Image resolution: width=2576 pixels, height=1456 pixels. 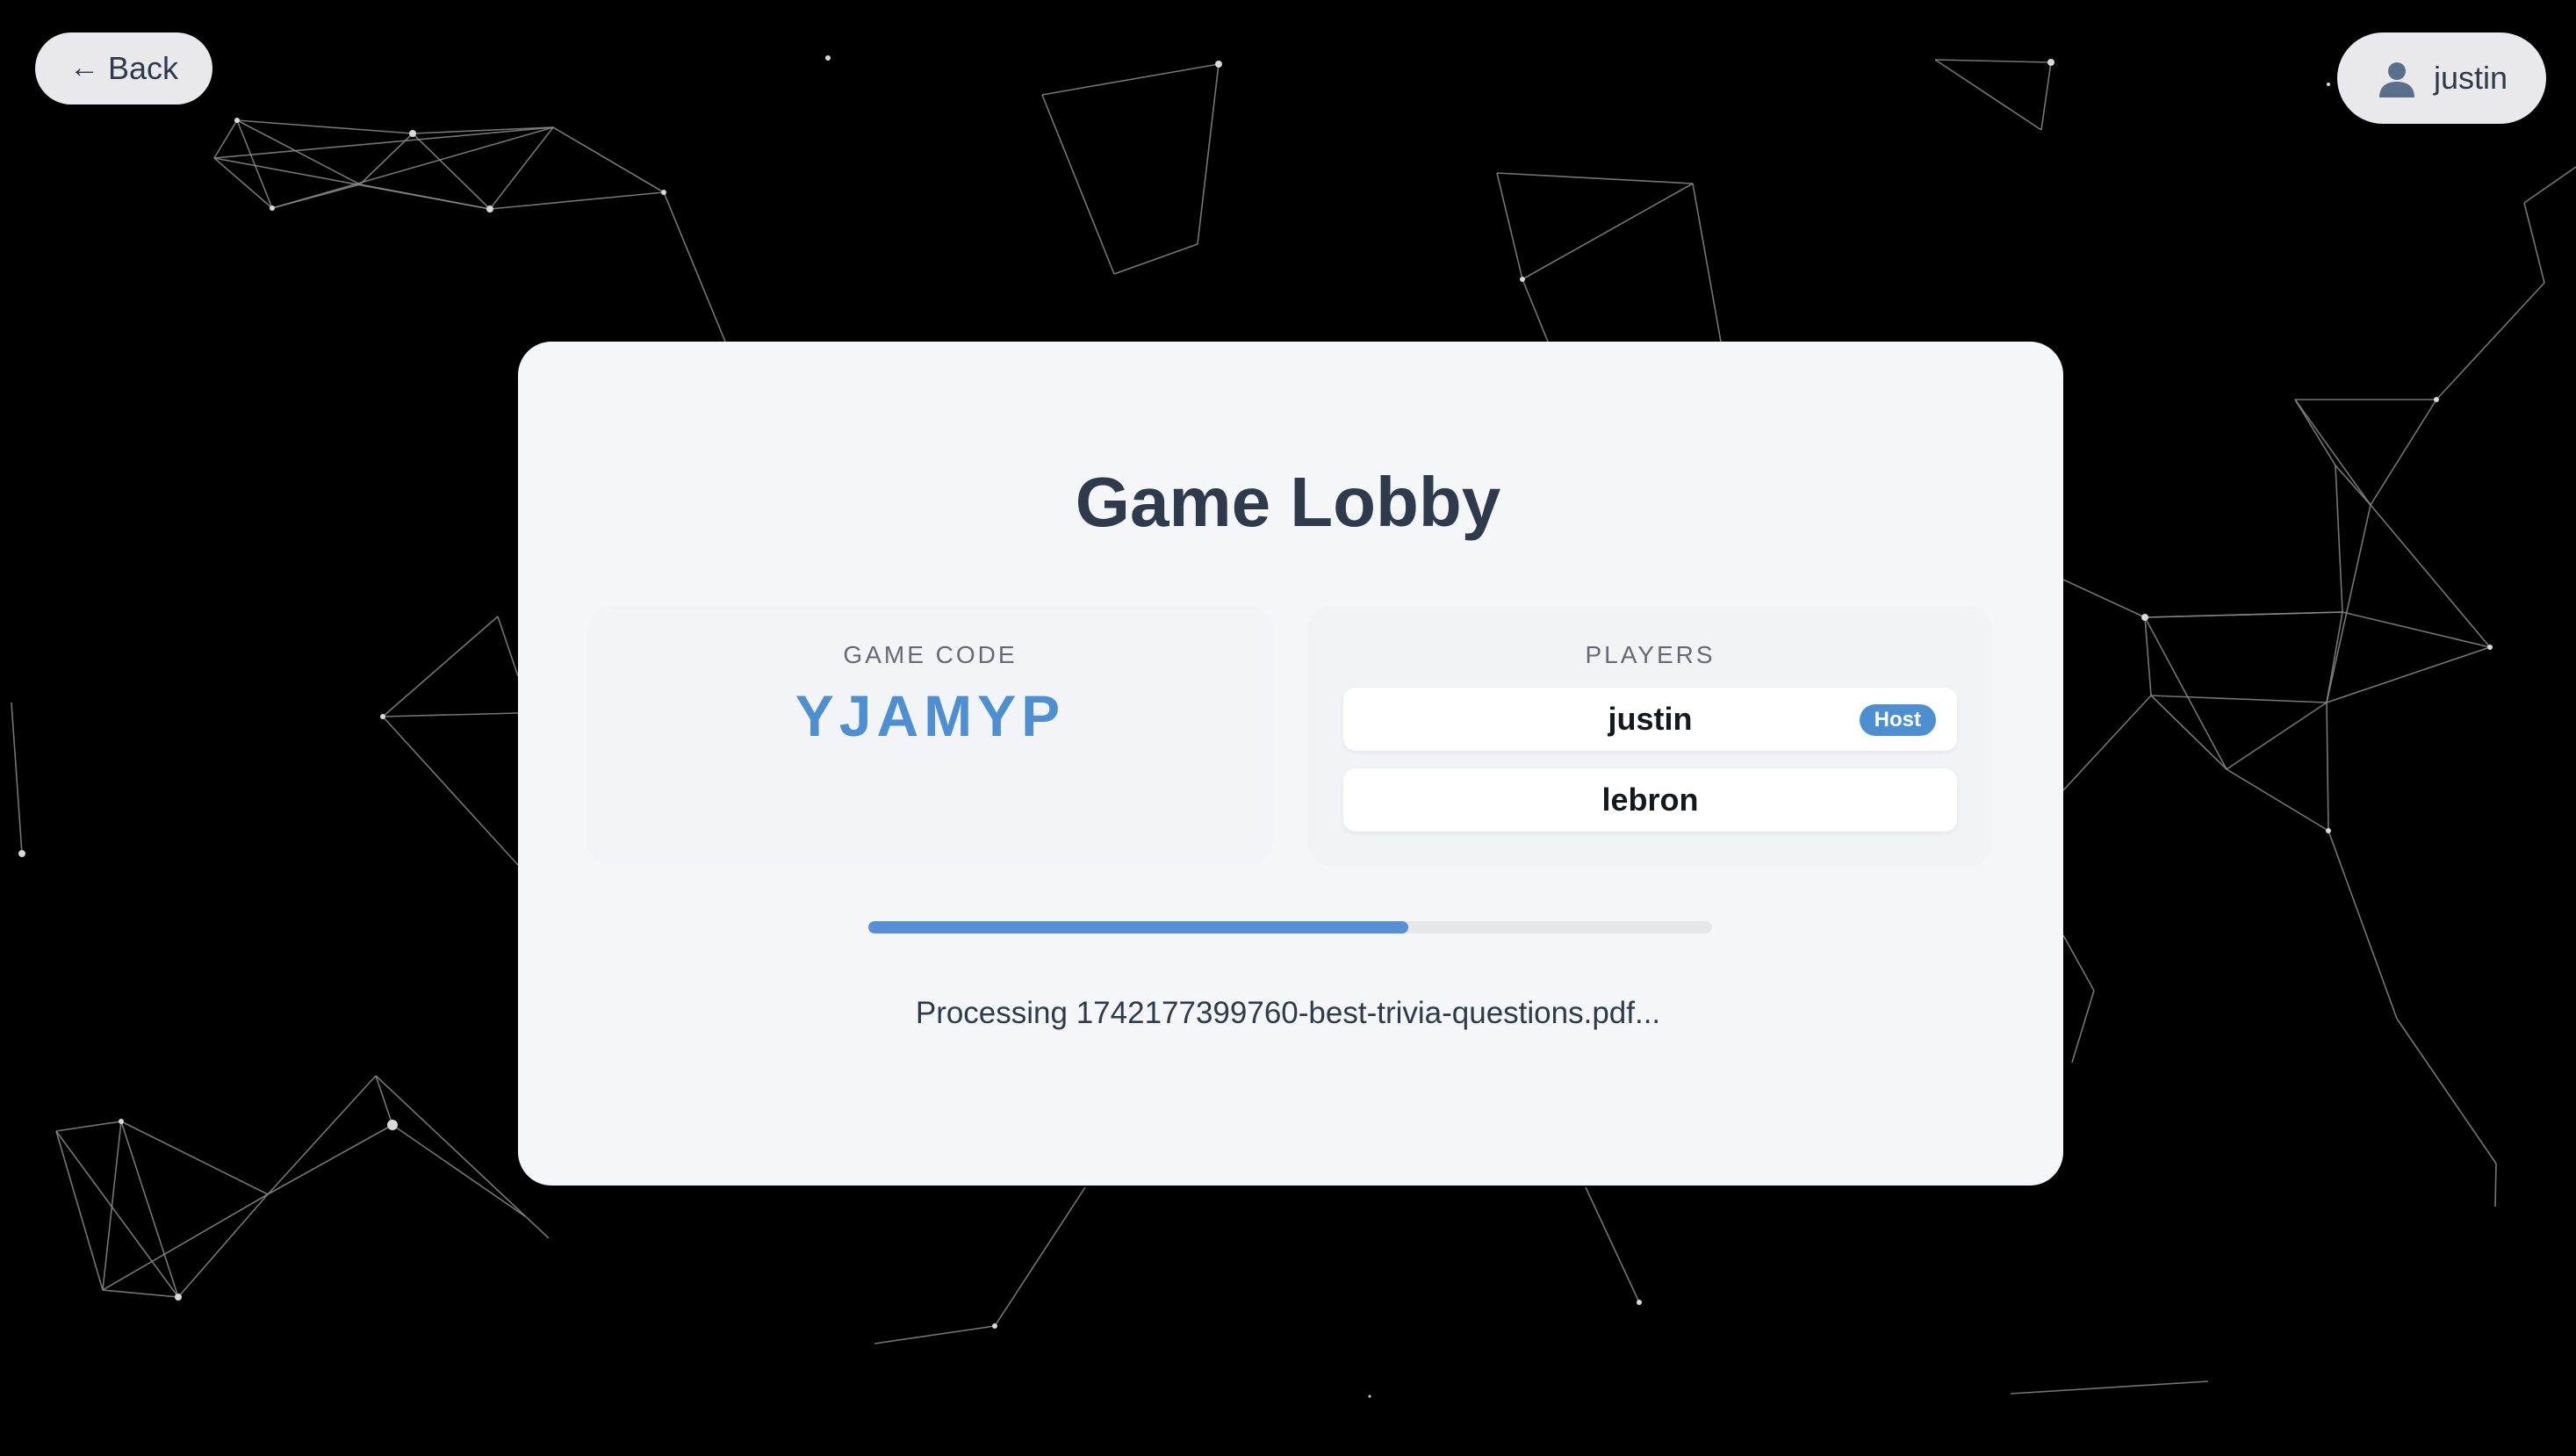 I want to click on host-badge: Host, so click(x=1897, y=720).